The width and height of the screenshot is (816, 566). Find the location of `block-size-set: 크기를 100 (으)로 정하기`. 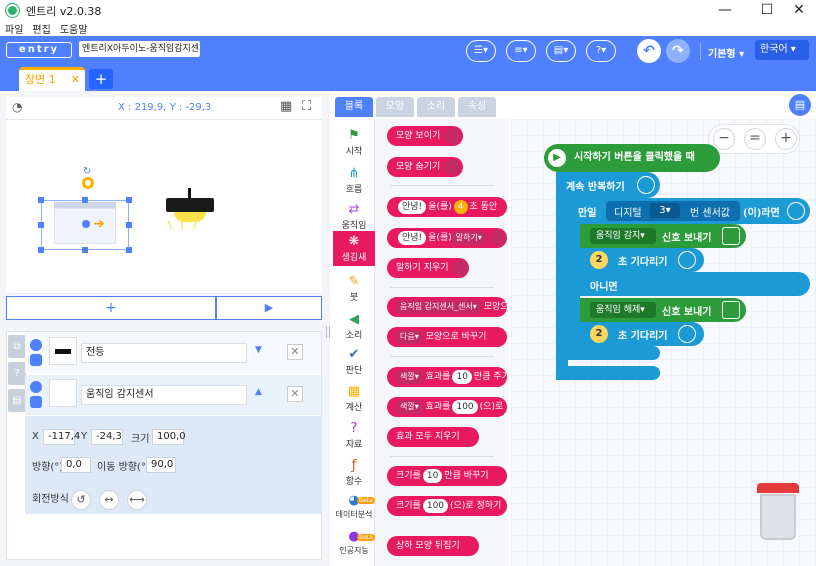

block-size-set: 크기를 100 (으)로 정하기 is located at coordinates (447, 506).